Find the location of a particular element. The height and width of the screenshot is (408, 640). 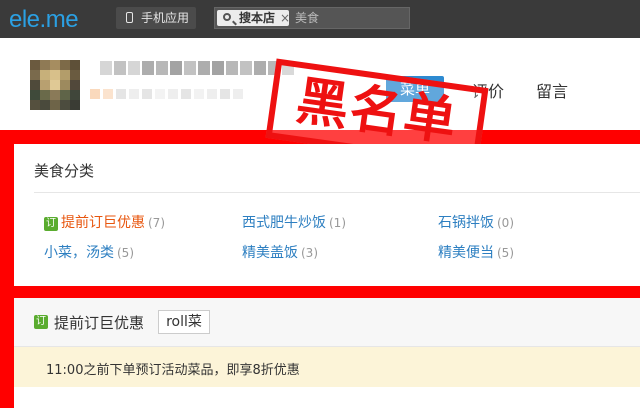

category-title: 美食分类 is located at coordinates (64, 171).